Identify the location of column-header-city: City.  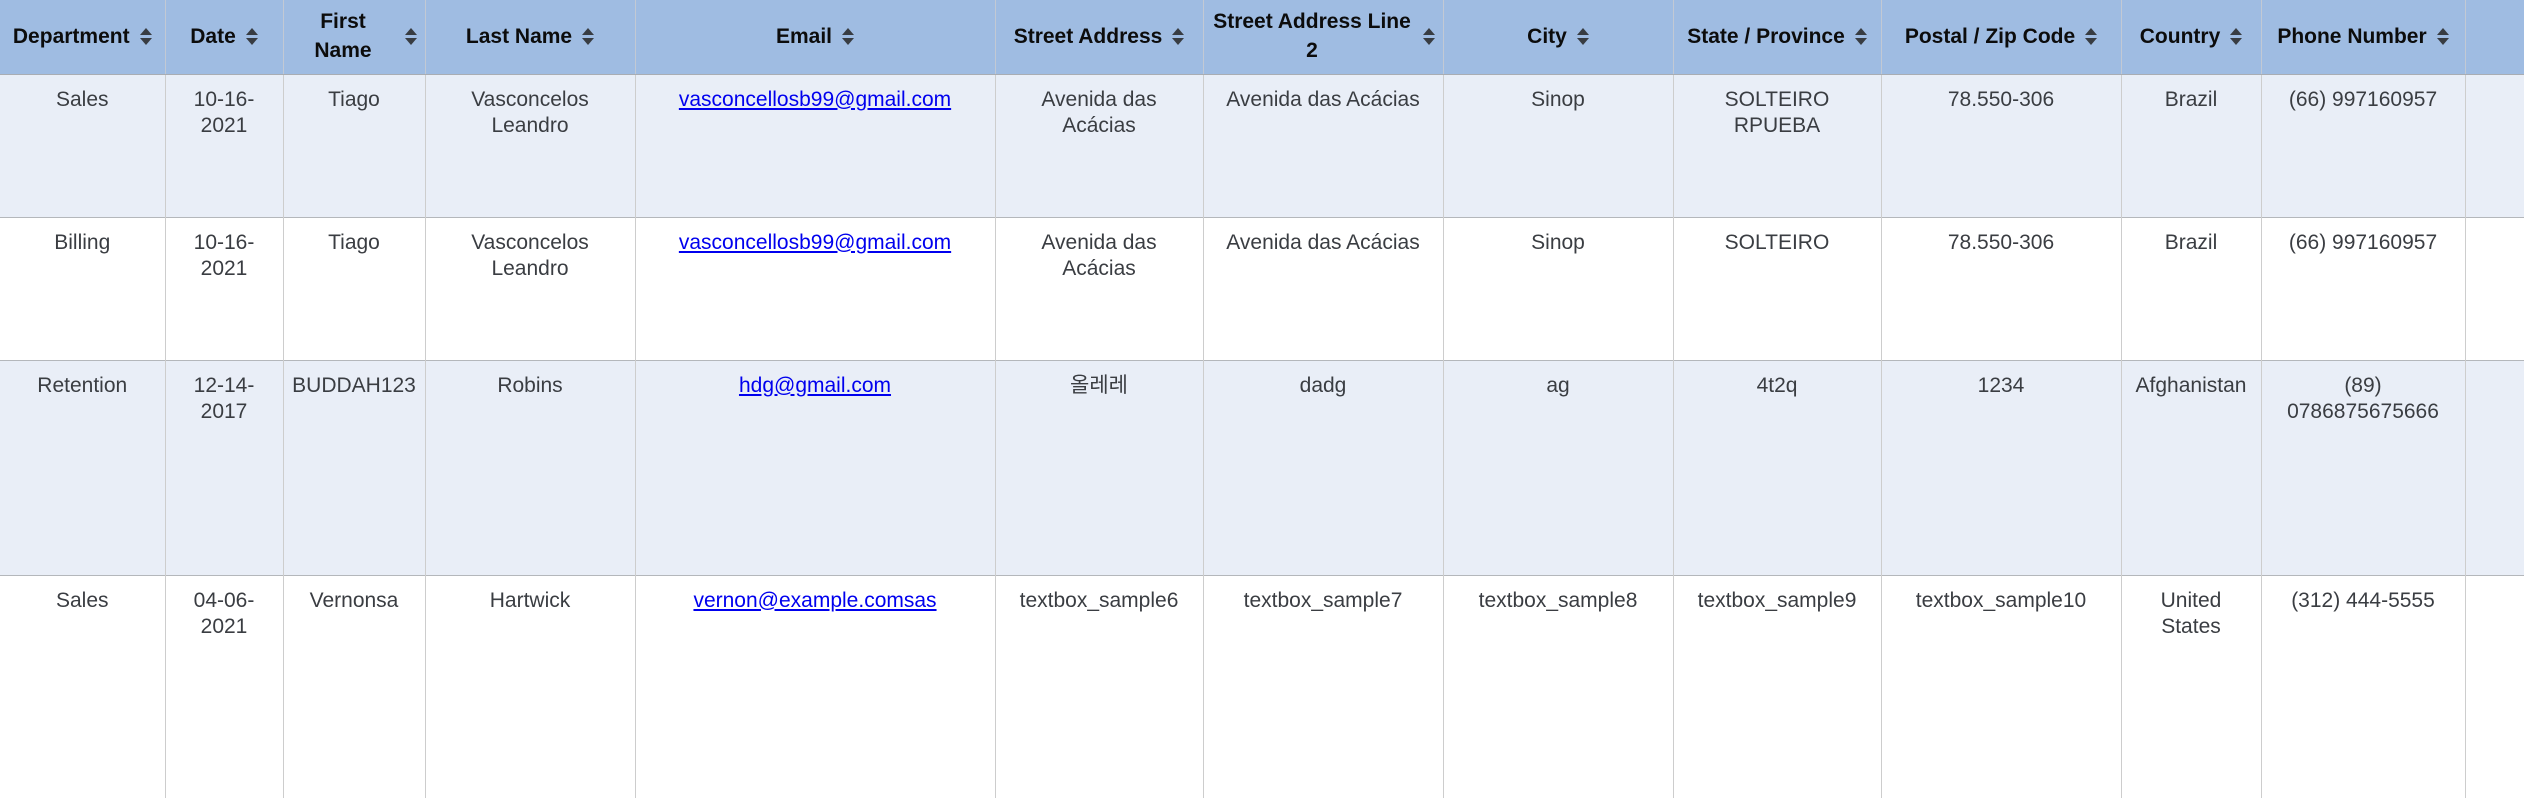
(1558, 37).